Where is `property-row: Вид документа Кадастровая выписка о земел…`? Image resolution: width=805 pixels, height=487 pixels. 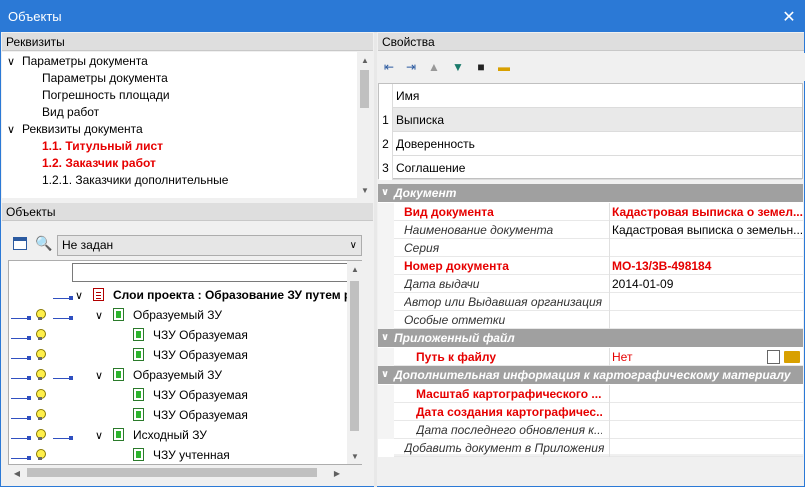
property-row: Вид документа Кадастровая выписка о земел… is located at coordinates (590, 212).